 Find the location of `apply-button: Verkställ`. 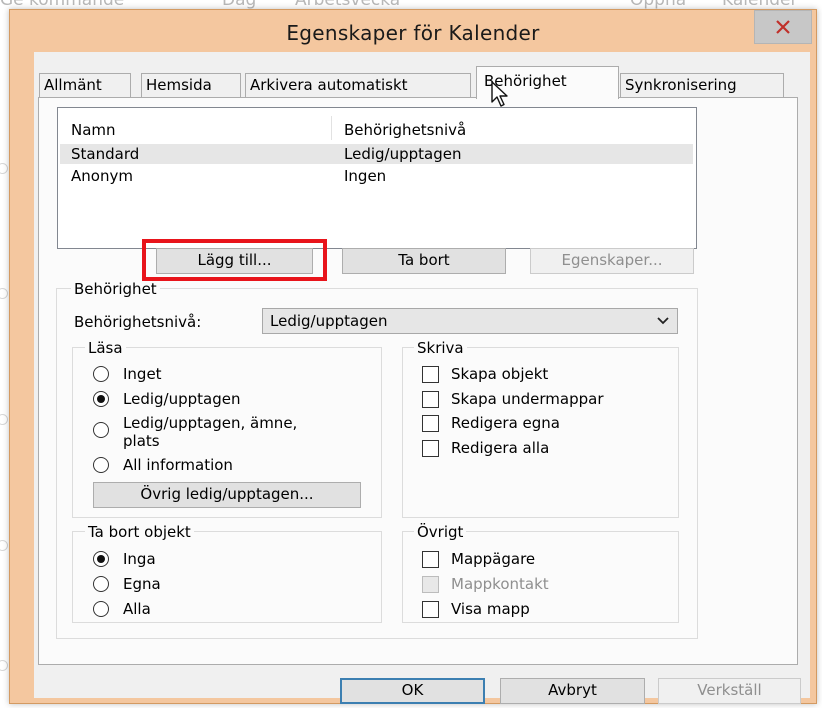

apply-button: Verkställ is located at coordinates (729, 691).